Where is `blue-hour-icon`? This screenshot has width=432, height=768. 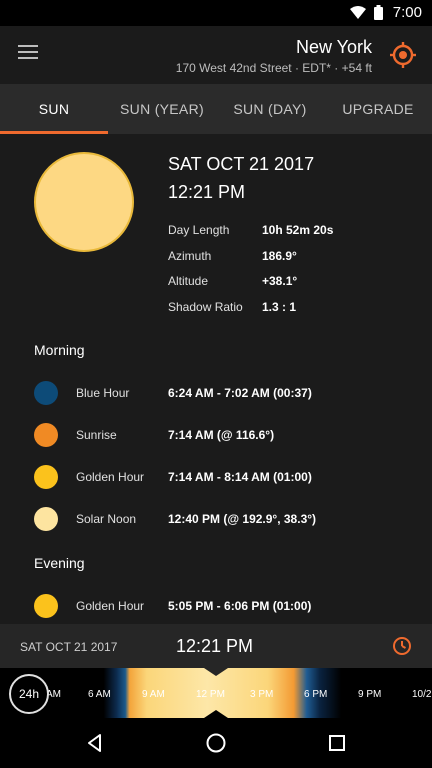
blue-hour-icon is located at coordinates (46, 393).